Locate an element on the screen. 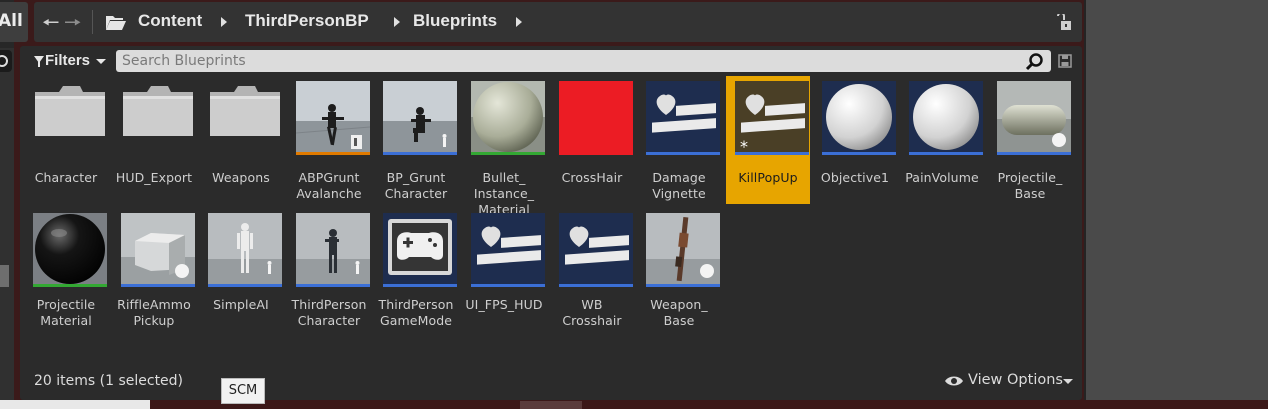 The width and height of the screenshot is (1268, 409). asset-label: UI_FPS_HUD is located at coordinates (504, 304).